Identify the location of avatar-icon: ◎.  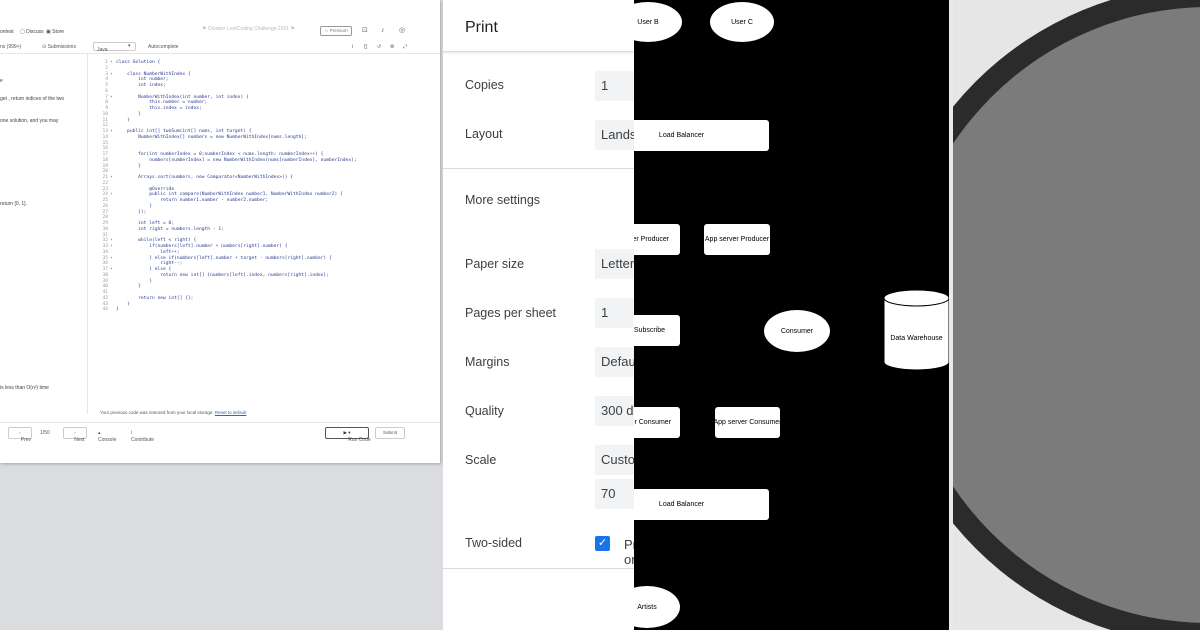
(402, 31).